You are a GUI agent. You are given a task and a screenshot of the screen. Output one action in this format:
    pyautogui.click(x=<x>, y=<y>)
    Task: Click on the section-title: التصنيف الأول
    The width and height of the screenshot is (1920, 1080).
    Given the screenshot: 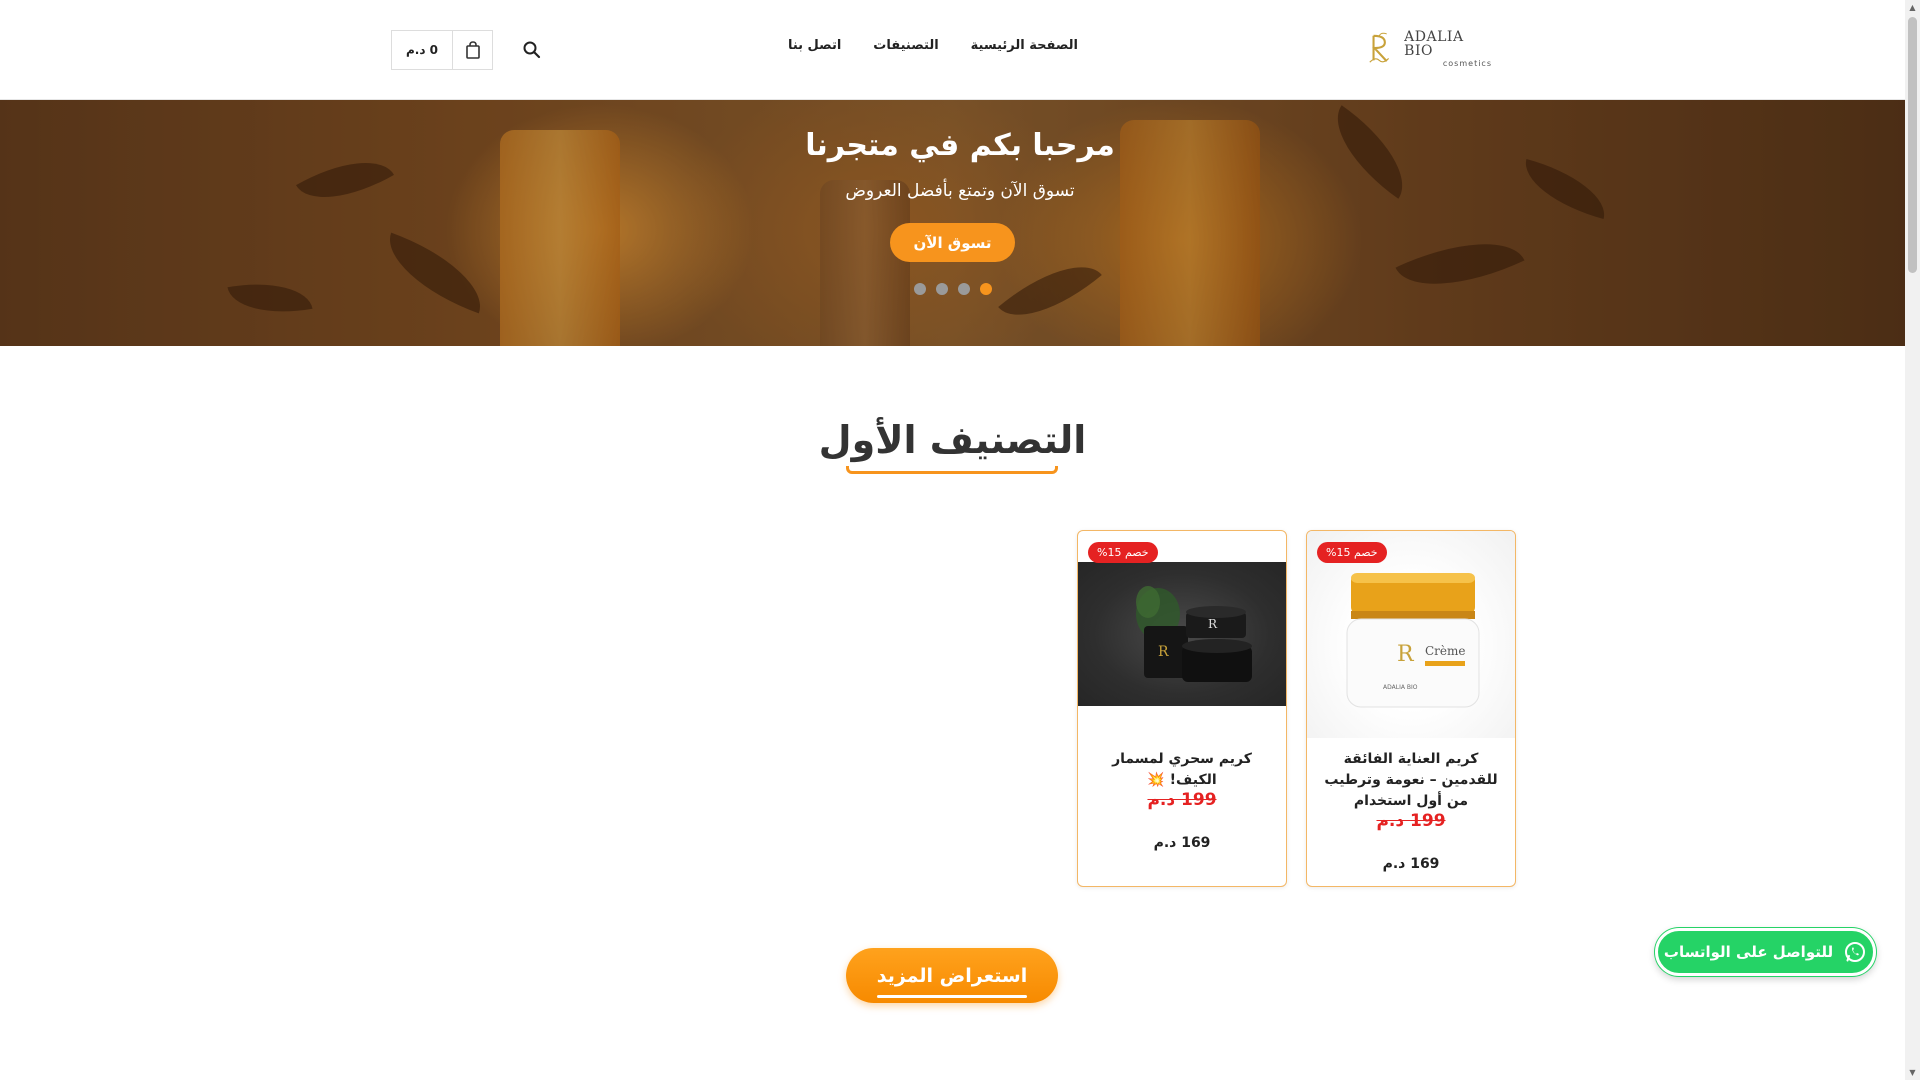 What is the action you would take?
    pyautogui.click(x=952, y=440)
    